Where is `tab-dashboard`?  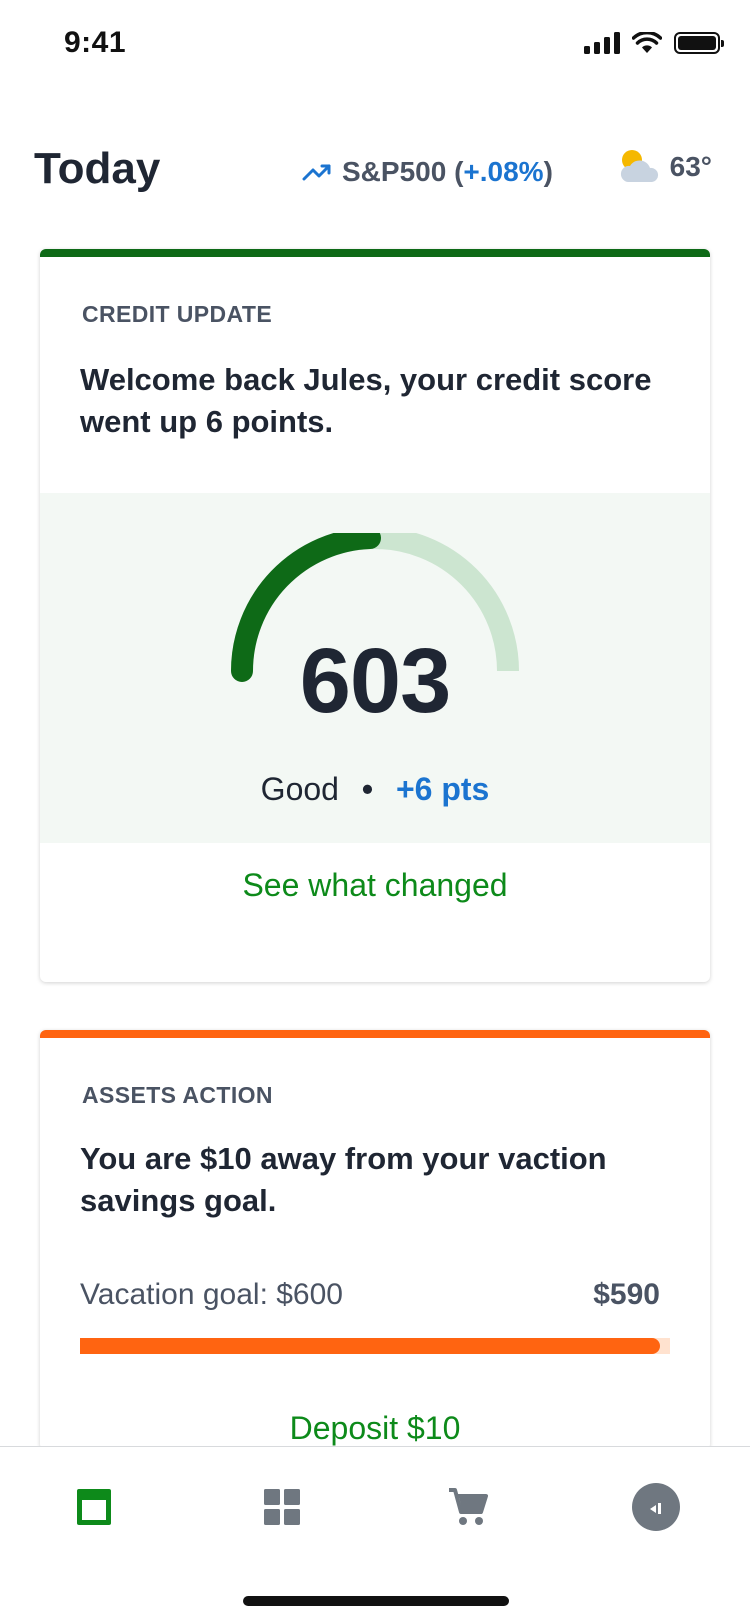
tab-dashboard is located at coordinates (282, 1507).